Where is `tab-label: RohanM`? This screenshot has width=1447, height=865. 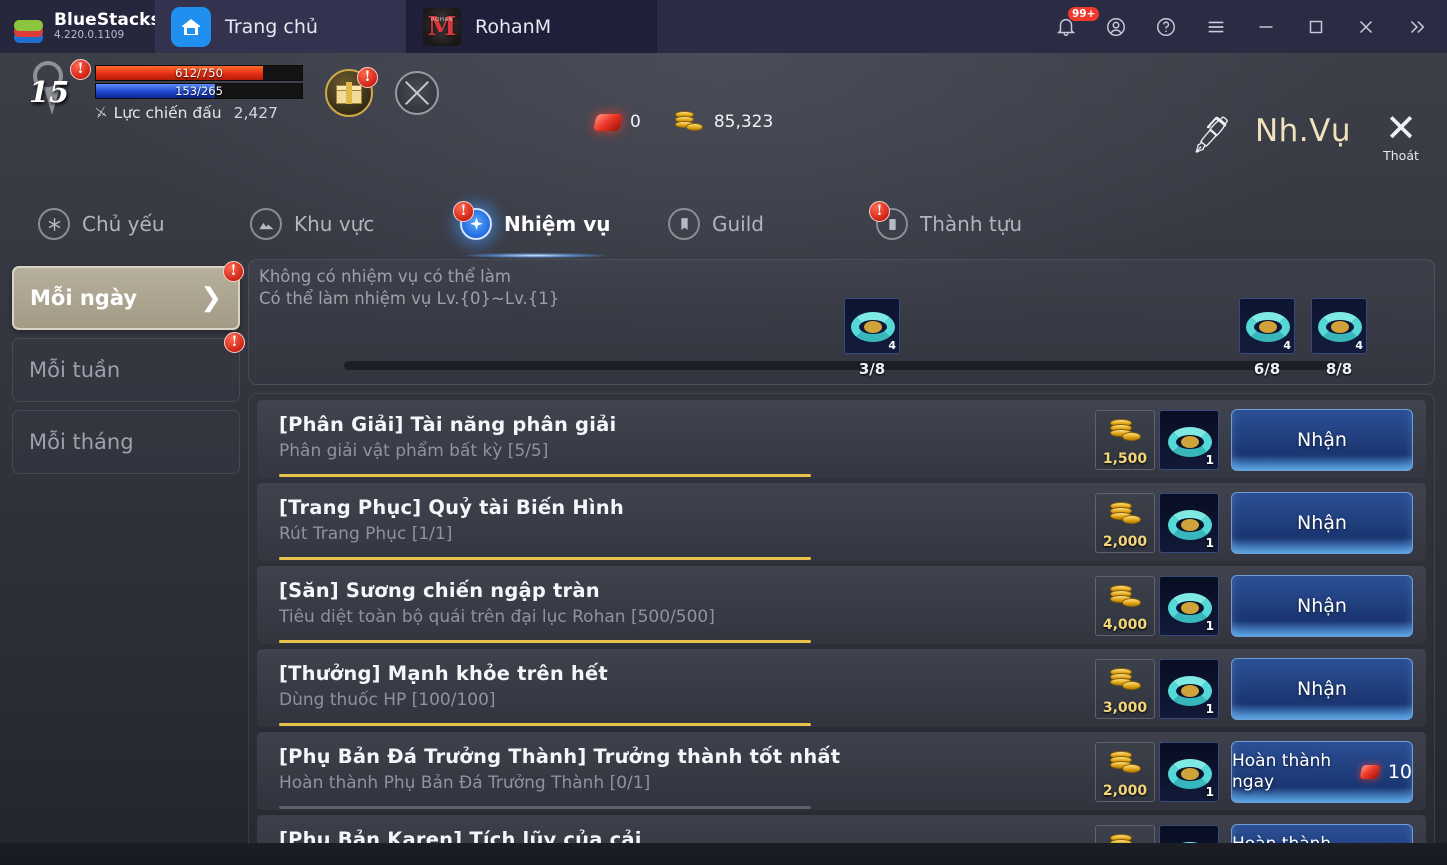 tab-label: RohanM is located at coordinates (513, 26).